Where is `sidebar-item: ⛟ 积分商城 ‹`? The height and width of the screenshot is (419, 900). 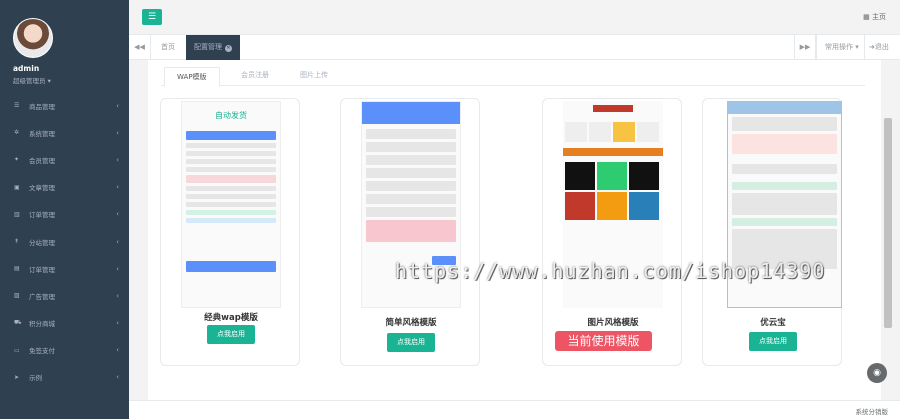 sidebar-item: ⛟ 积分商城 ‹ is located at coordinates (64, 323).